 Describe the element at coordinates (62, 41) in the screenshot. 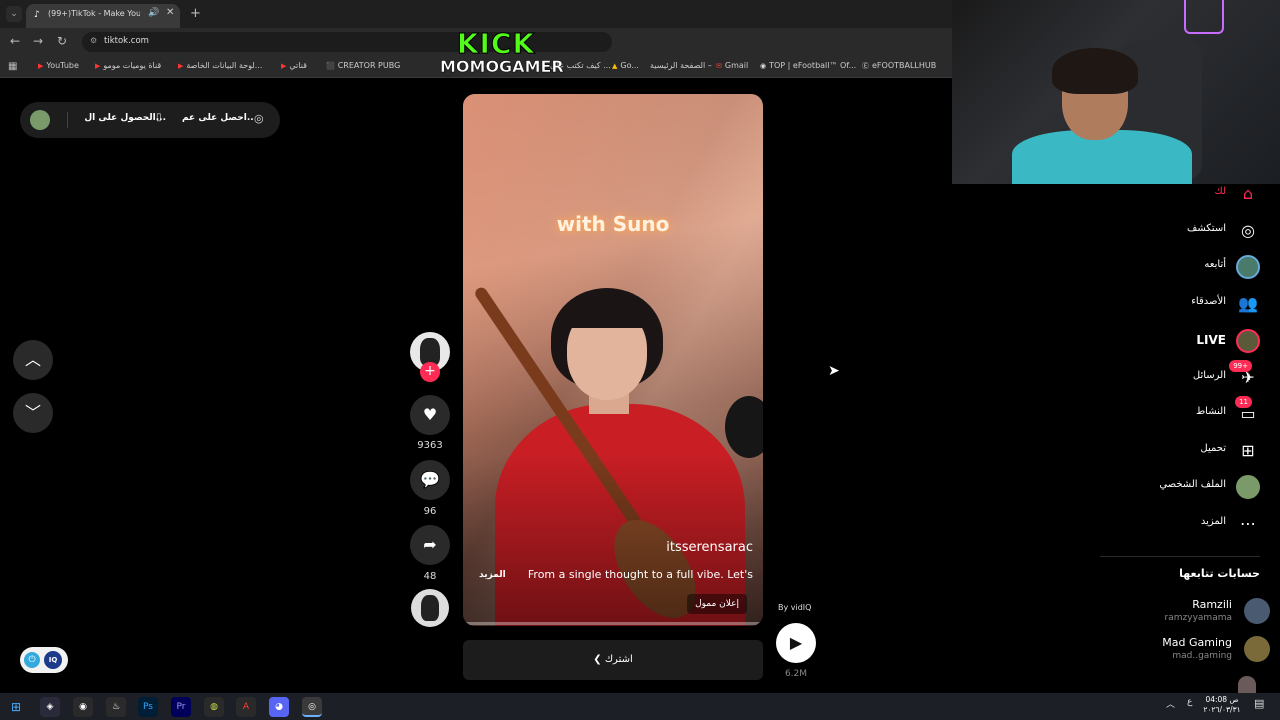

I see `reload-icon: ↻` at that location.